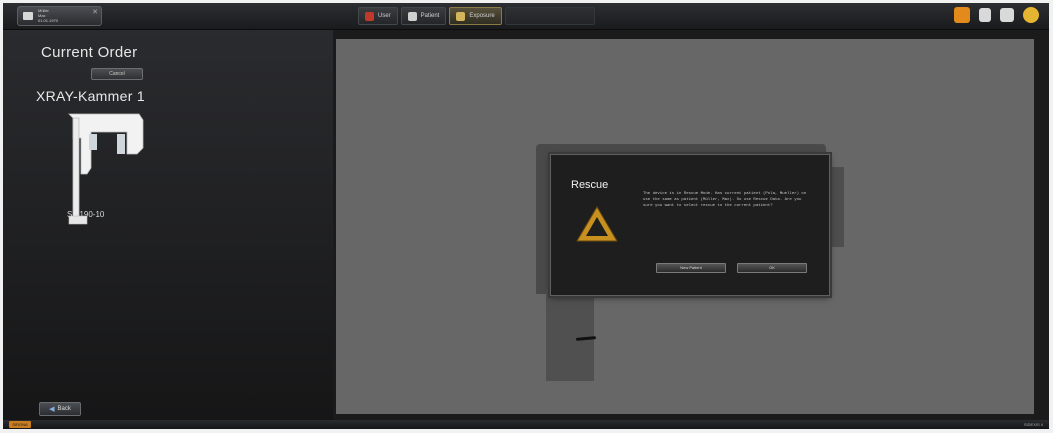  I want to click on device-model: SL-190-10, so click(86, 214).